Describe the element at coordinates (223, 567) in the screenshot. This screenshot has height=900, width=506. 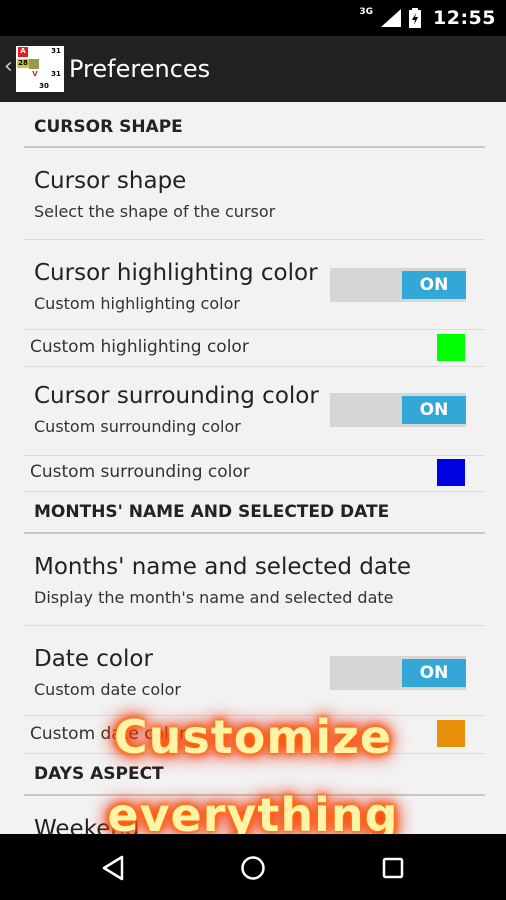
I see `pref-title: Months' name and selected date` at that location.